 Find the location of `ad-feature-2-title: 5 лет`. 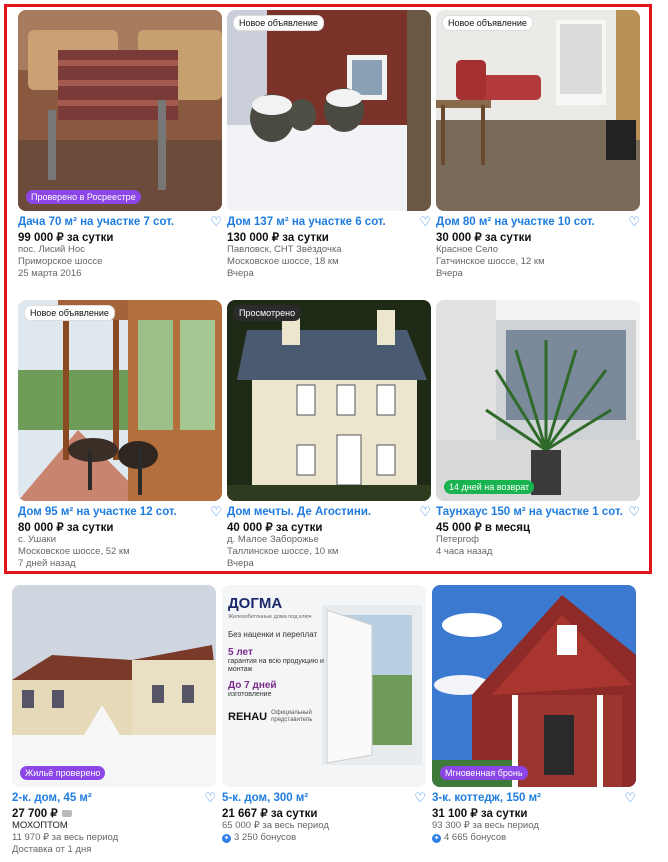

ad-feature-2-title: 5 лет is located at coordinates (240, 652).